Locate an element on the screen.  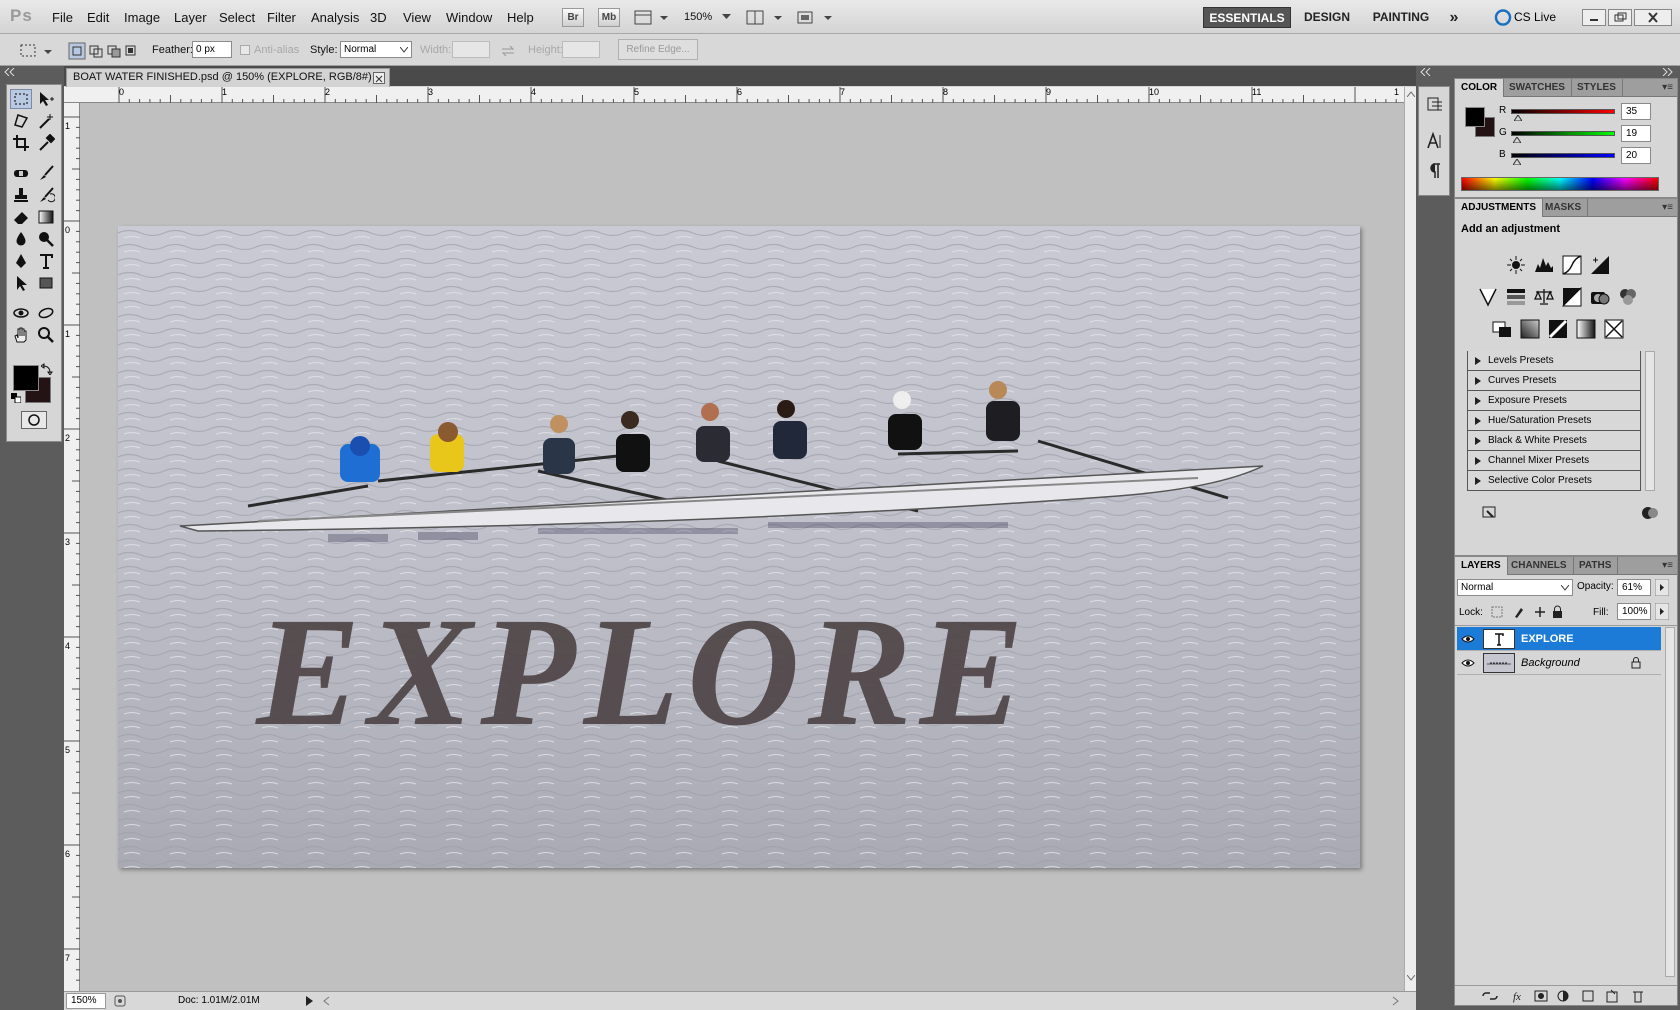
extras-menu-button is located at coordinates (654, 17).